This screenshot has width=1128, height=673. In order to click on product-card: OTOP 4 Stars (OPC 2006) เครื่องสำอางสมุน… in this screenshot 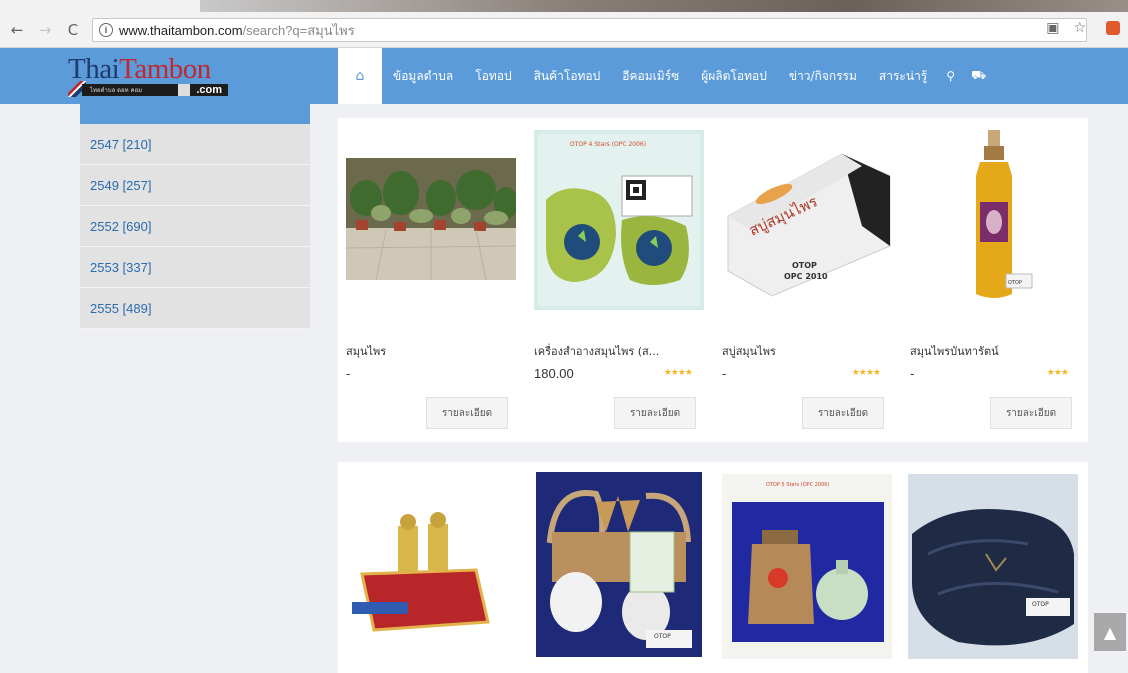, I will do `click(616, 280)`.